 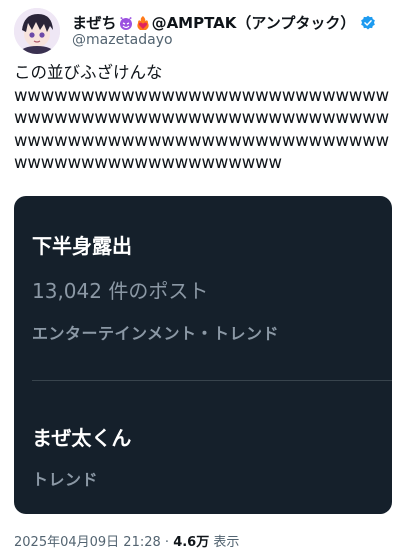 I want to click on trend-category: トレンド, so click(x=65, y=479).